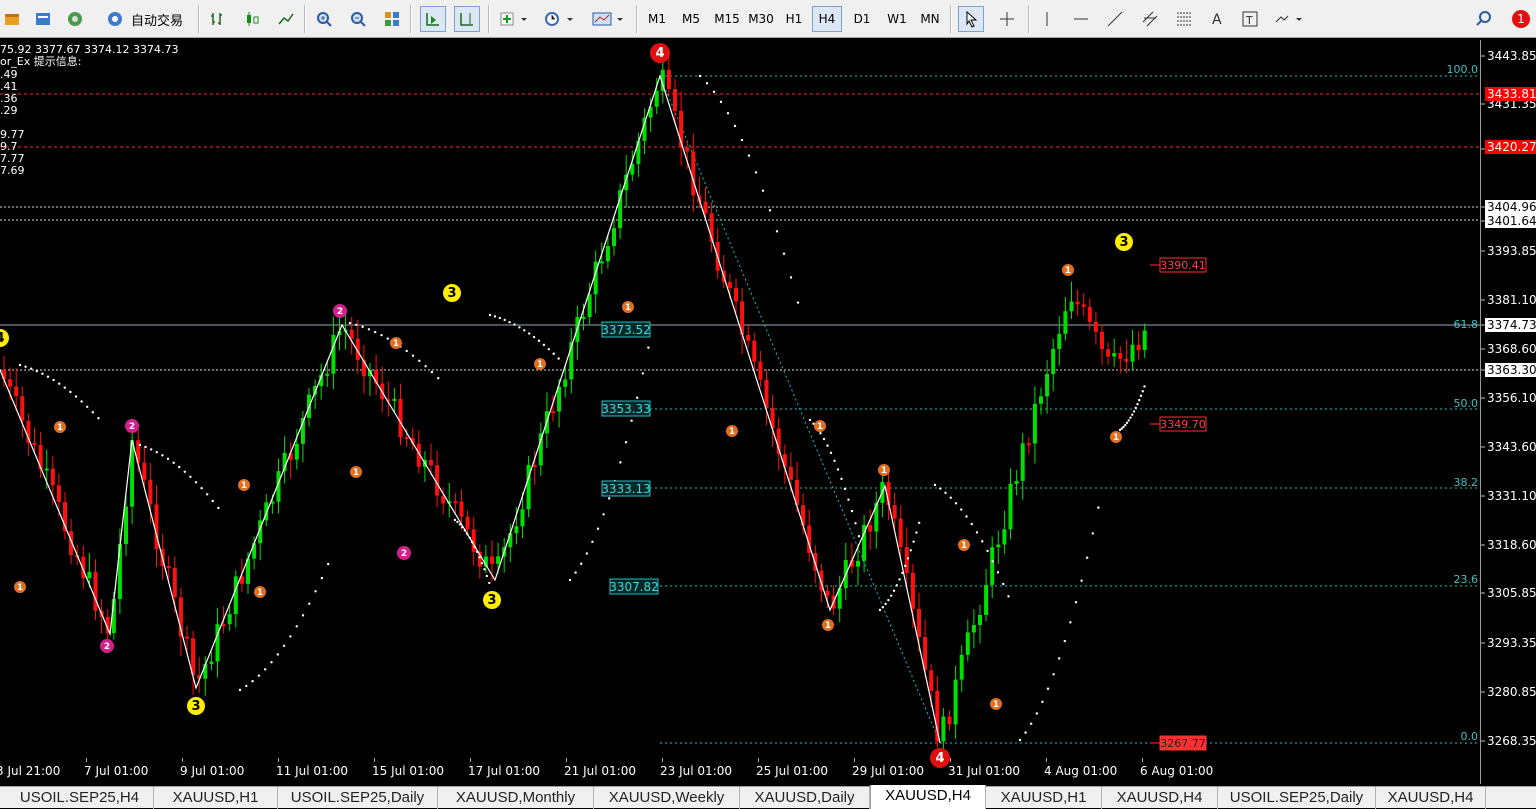 This screenshot has height=809, width=1536. What do you see at coordinates (1081, 19) in the screenshot?
I see `horizontal-line-icon` at bounding box center [1081, 19].